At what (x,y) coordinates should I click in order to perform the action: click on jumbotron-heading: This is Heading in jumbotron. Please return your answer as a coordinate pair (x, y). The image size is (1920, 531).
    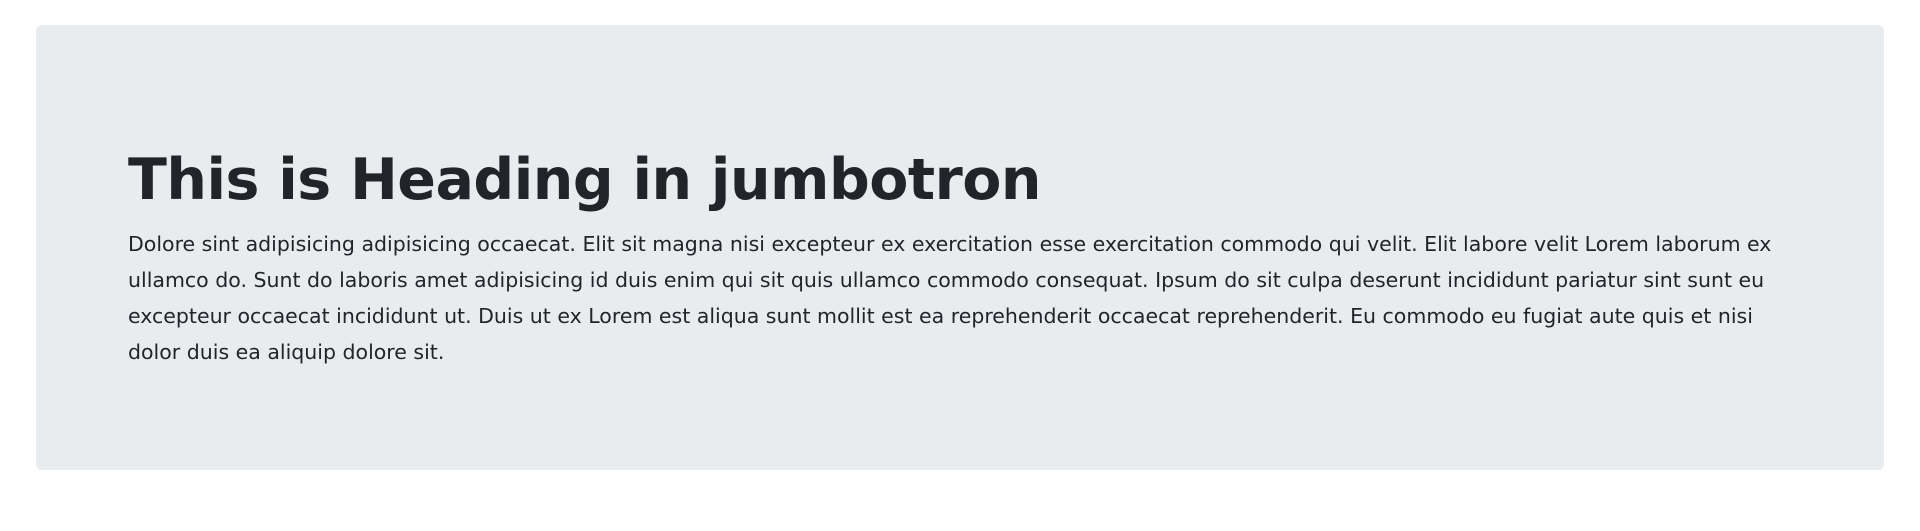
    Looking at the image, I should click on (585, 180).